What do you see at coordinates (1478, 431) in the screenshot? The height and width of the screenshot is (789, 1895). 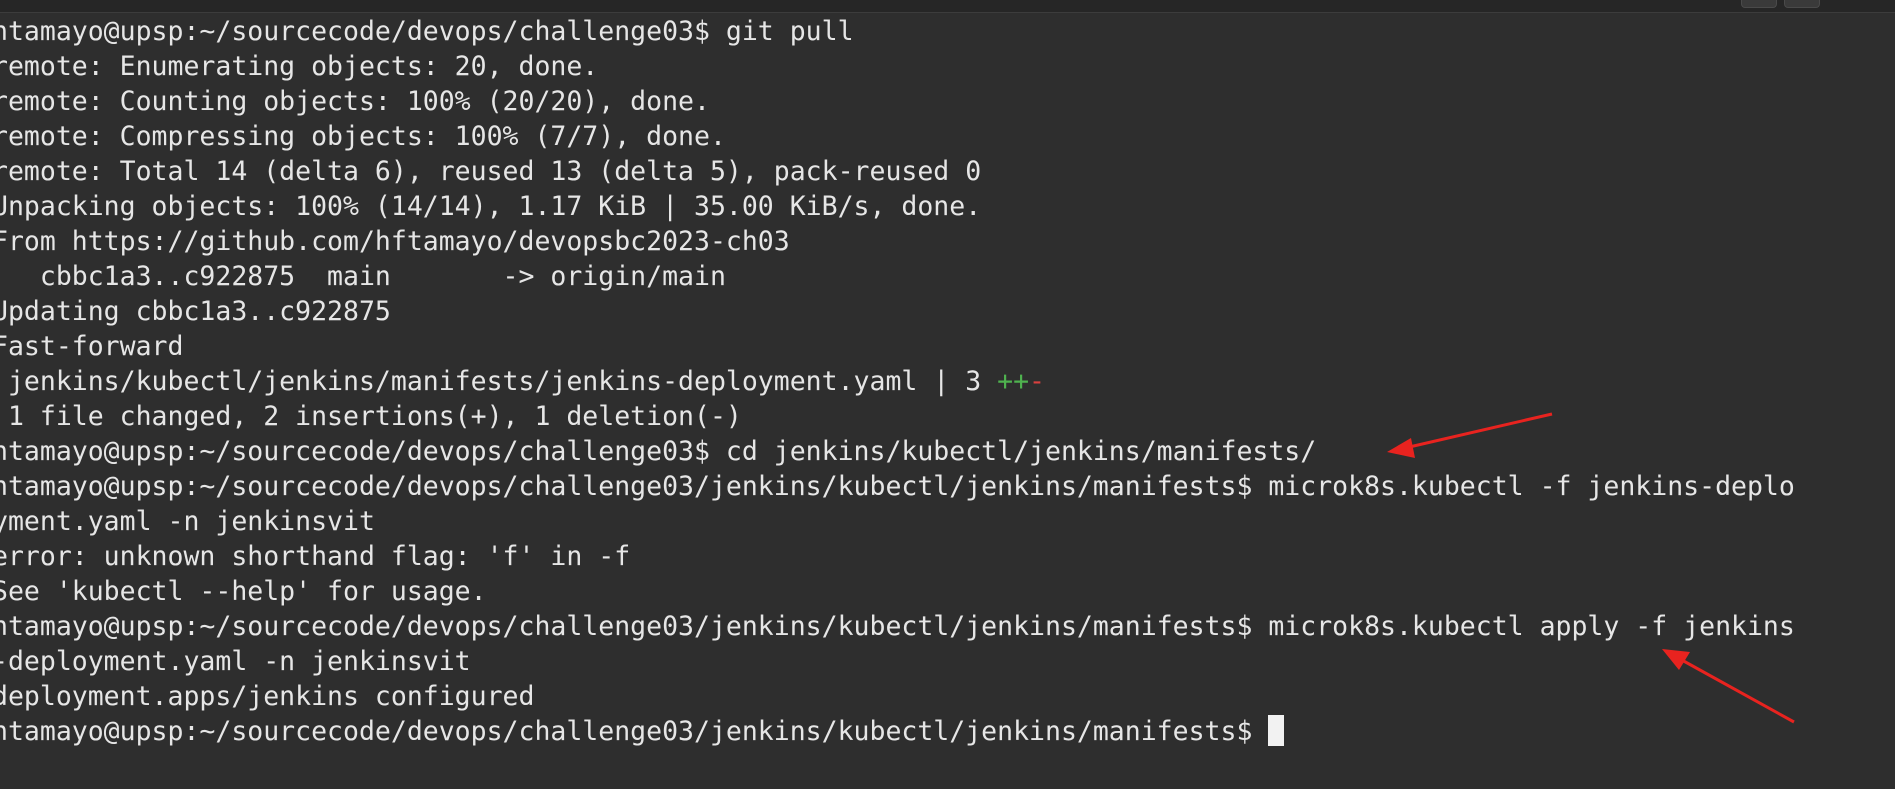 I see `annotation-arrow-cd` at bounding box center [1478, 431].